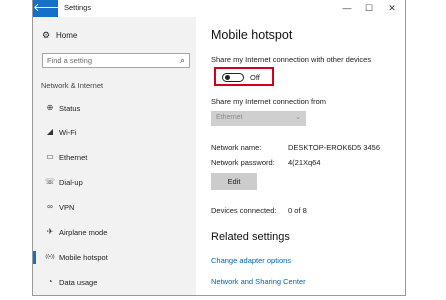 This screenshot has height=300, width=446. What do you see at coordinates (334, 147) in the screenshot?
I see `network-name-value: DESKTOP-EROK6D5 3456` at bounding box center [334, 147].